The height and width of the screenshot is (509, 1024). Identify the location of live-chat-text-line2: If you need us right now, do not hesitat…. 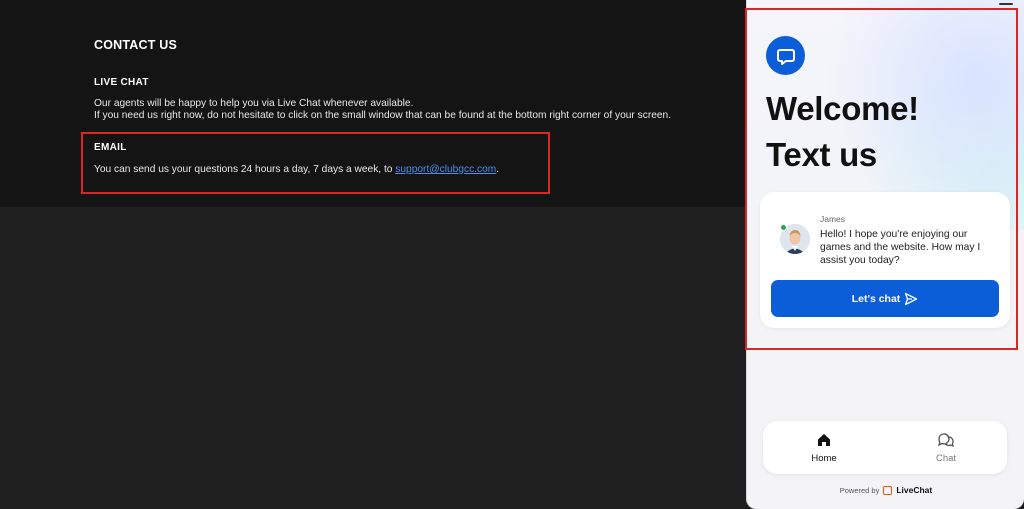
(383, 115).